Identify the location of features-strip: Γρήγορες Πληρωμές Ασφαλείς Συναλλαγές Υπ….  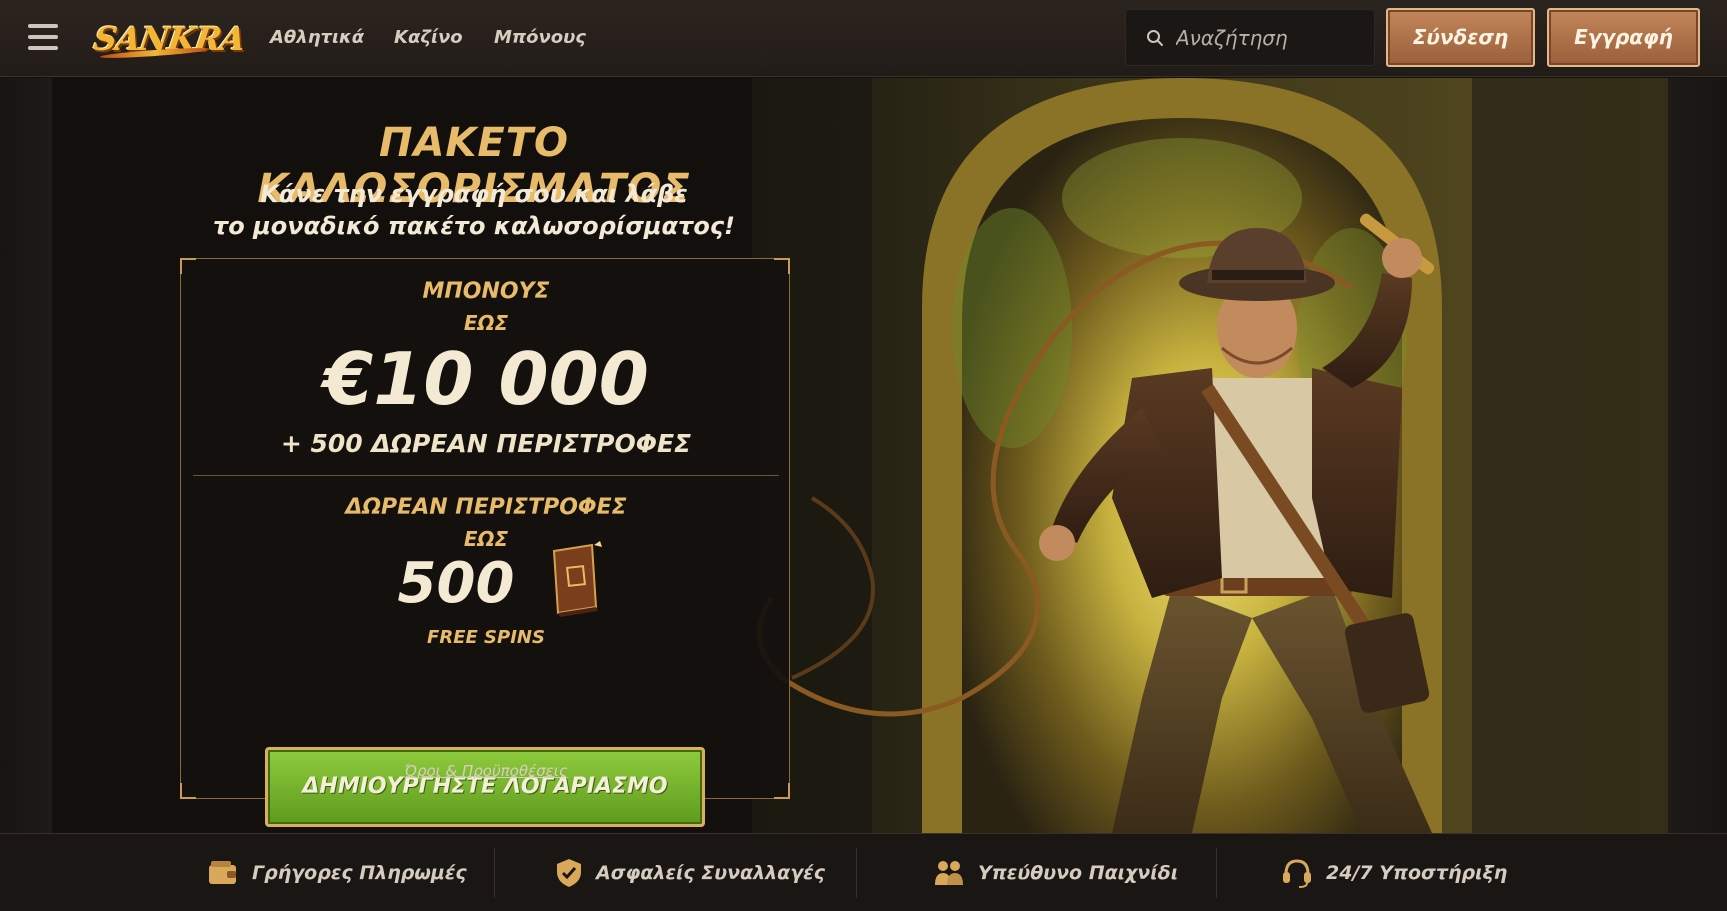
(863, 872).